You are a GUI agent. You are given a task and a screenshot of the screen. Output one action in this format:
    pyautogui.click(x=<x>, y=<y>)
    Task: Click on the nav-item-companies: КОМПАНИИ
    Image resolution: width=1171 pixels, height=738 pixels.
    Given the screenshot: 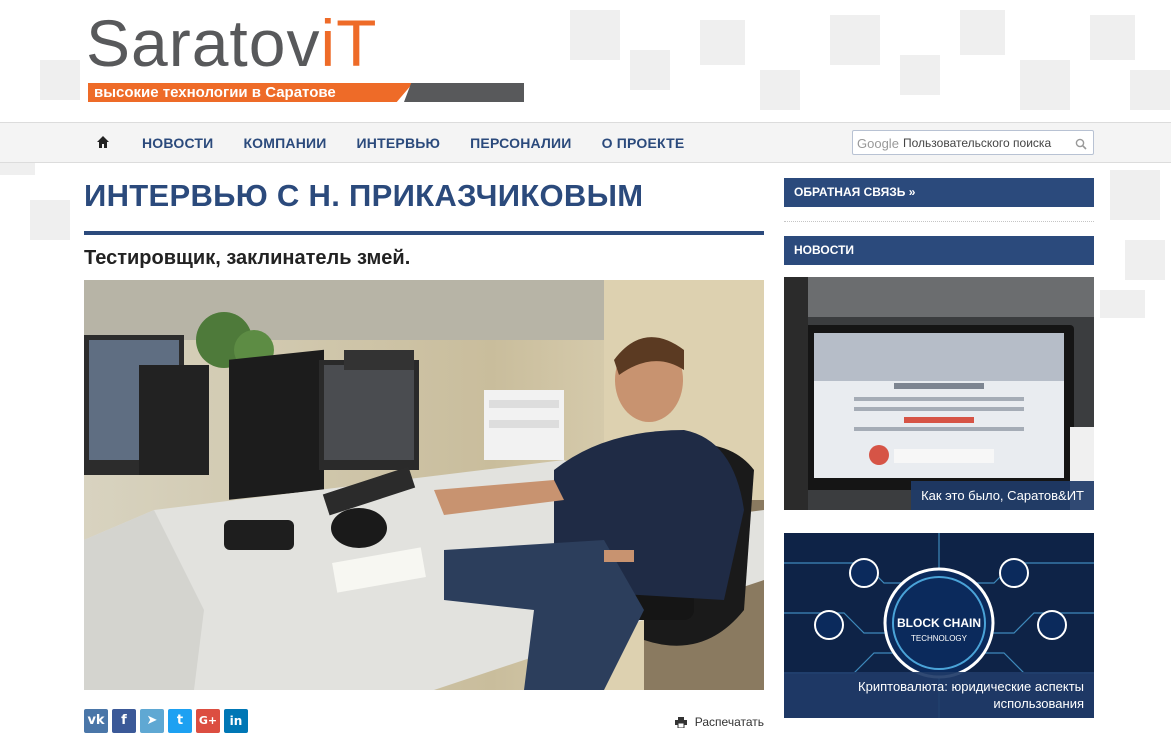 What is the action you would take?
    pyautogui.click(x=284, y=143)
    